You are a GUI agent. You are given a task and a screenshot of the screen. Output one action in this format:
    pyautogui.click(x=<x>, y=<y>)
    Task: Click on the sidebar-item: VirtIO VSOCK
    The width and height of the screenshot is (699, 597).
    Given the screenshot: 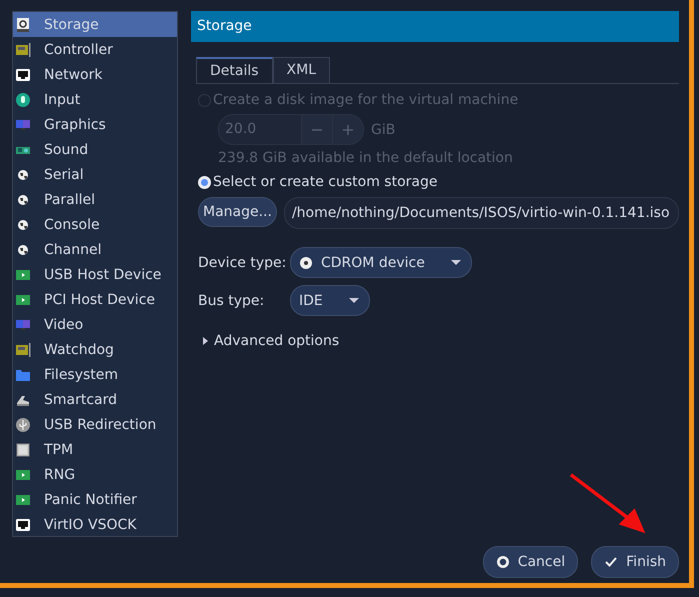 What is the action you would take?
    pyautogui.click(x=95, y=524)
    